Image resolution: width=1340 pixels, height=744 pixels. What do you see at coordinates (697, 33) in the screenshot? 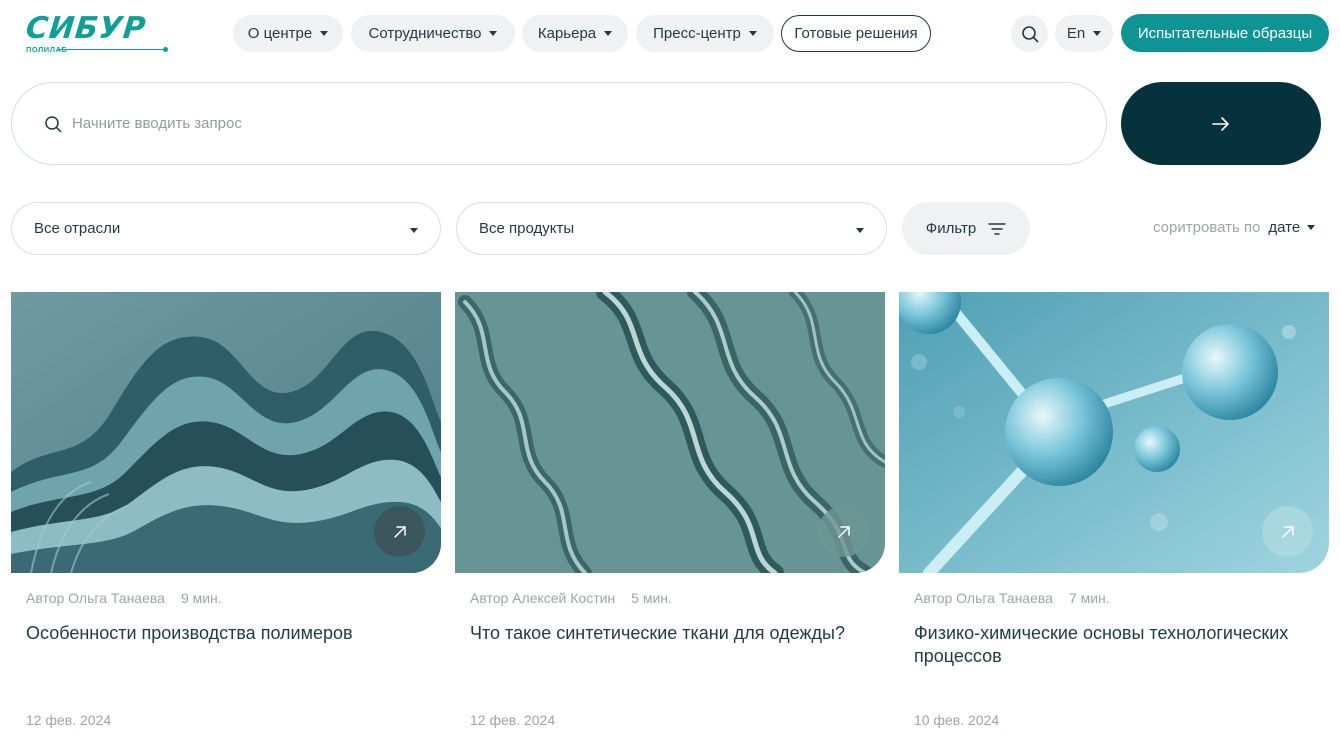
I see `nav-item-label: Пресс-центр` at bounding box center [697, 33].